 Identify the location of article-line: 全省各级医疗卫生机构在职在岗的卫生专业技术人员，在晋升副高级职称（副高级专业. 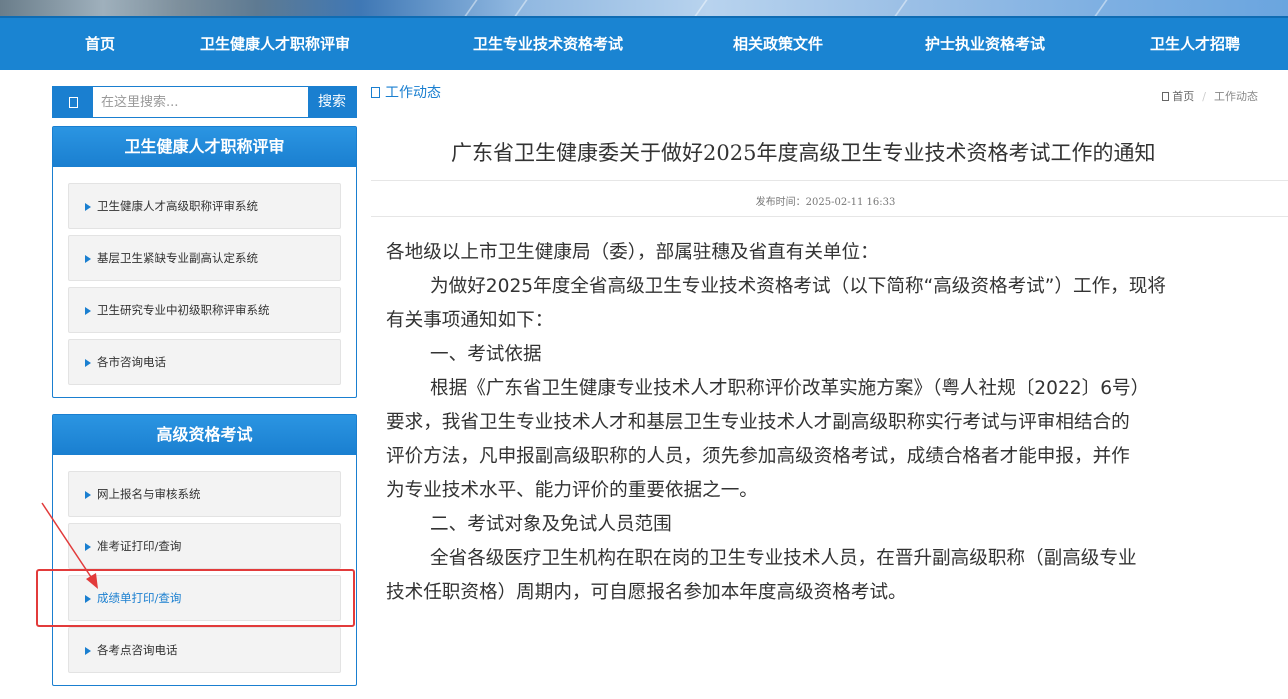
(783, 558).